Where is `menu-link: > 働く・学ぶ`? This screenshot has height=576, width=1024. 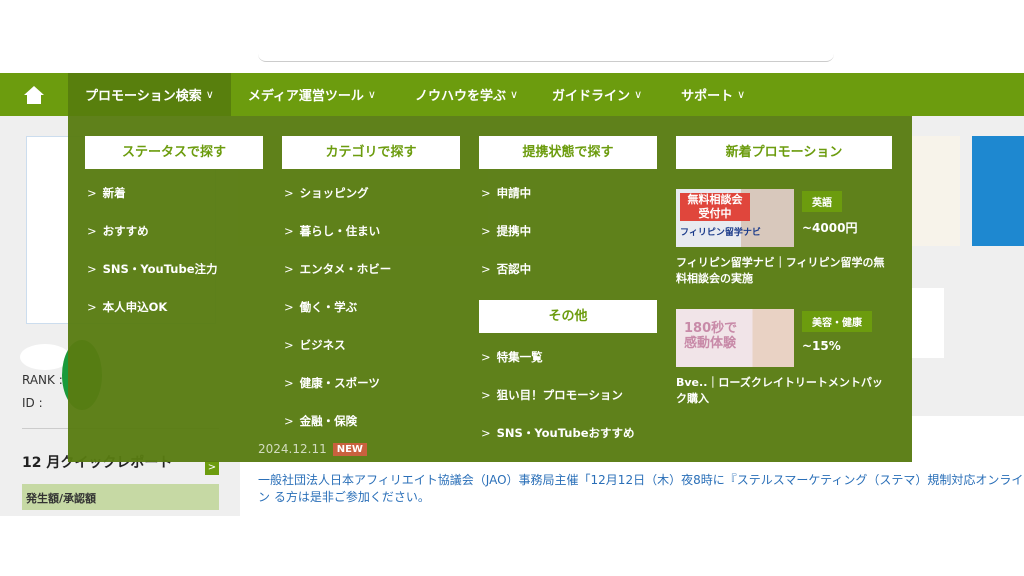 menu-link: > 働く・学ぶ is located at coordinates (371, 307).